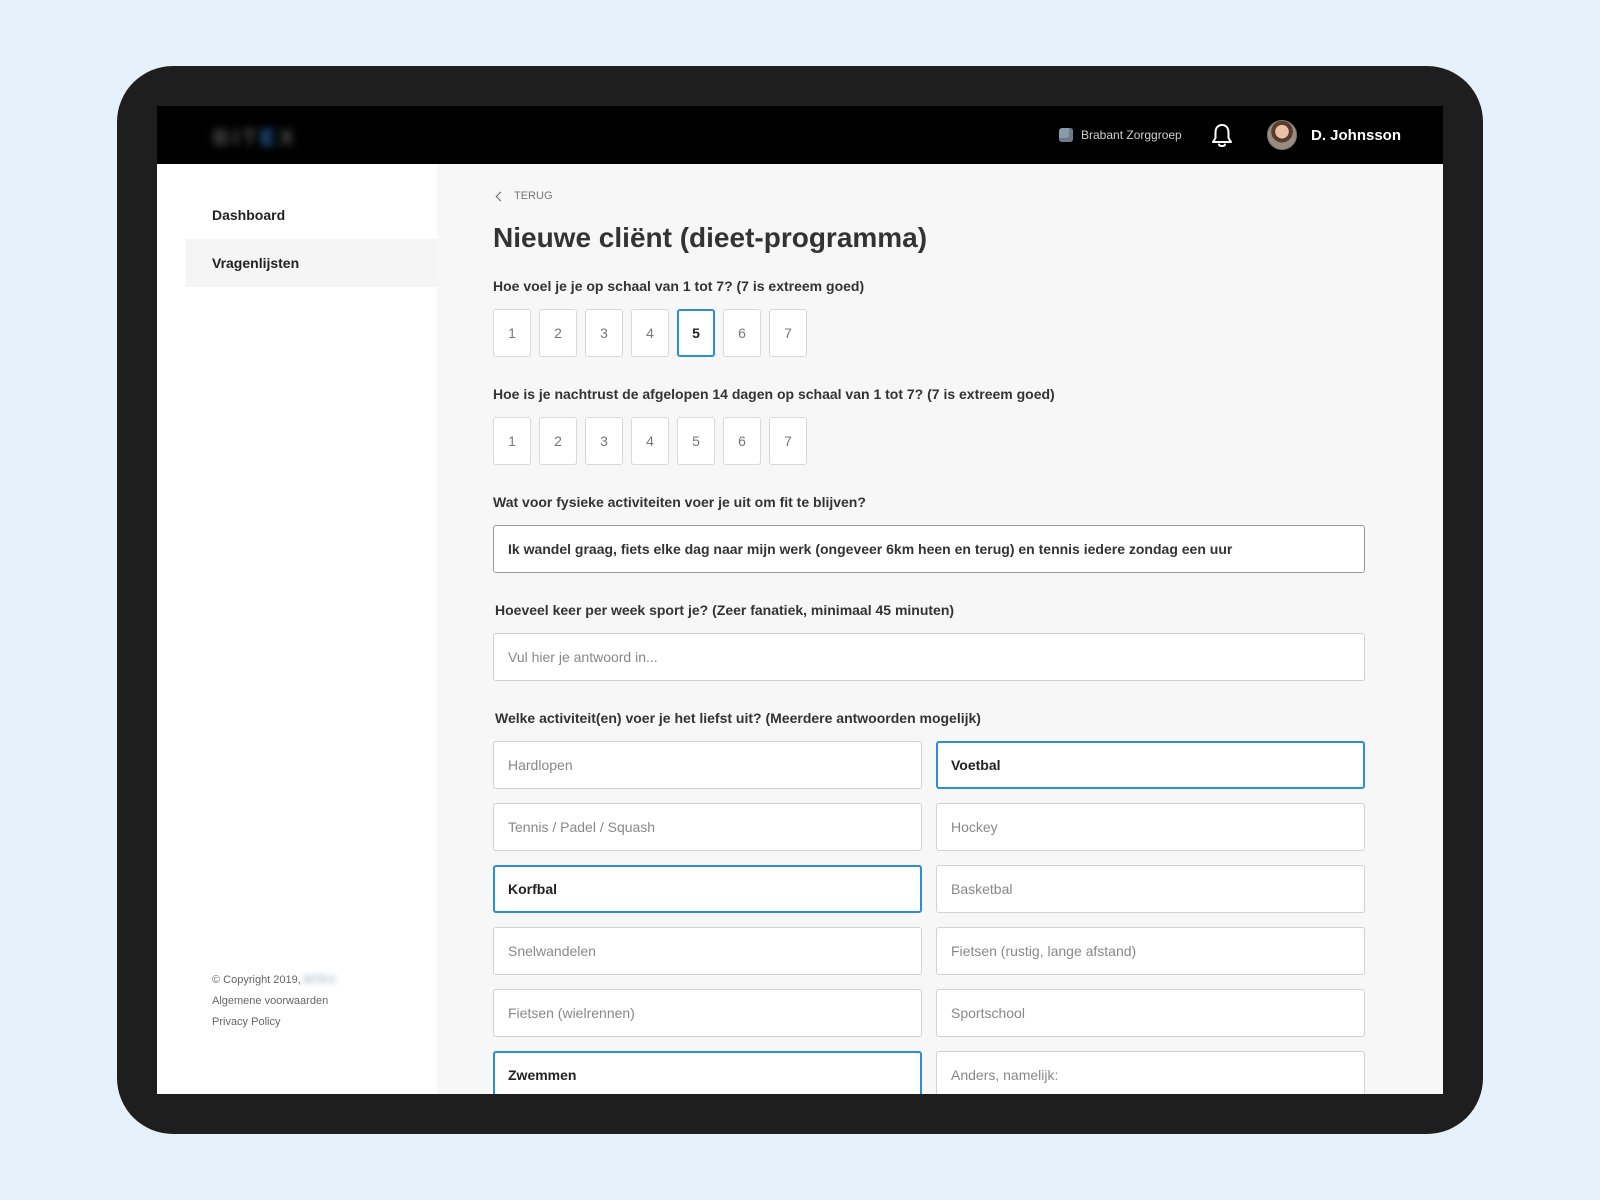 This screenshot has width=1600, height=1200. What do you see at coordinates (1222, 136) in the screenshot?
I see `bell-icon` at bounding box center [1222, 136].